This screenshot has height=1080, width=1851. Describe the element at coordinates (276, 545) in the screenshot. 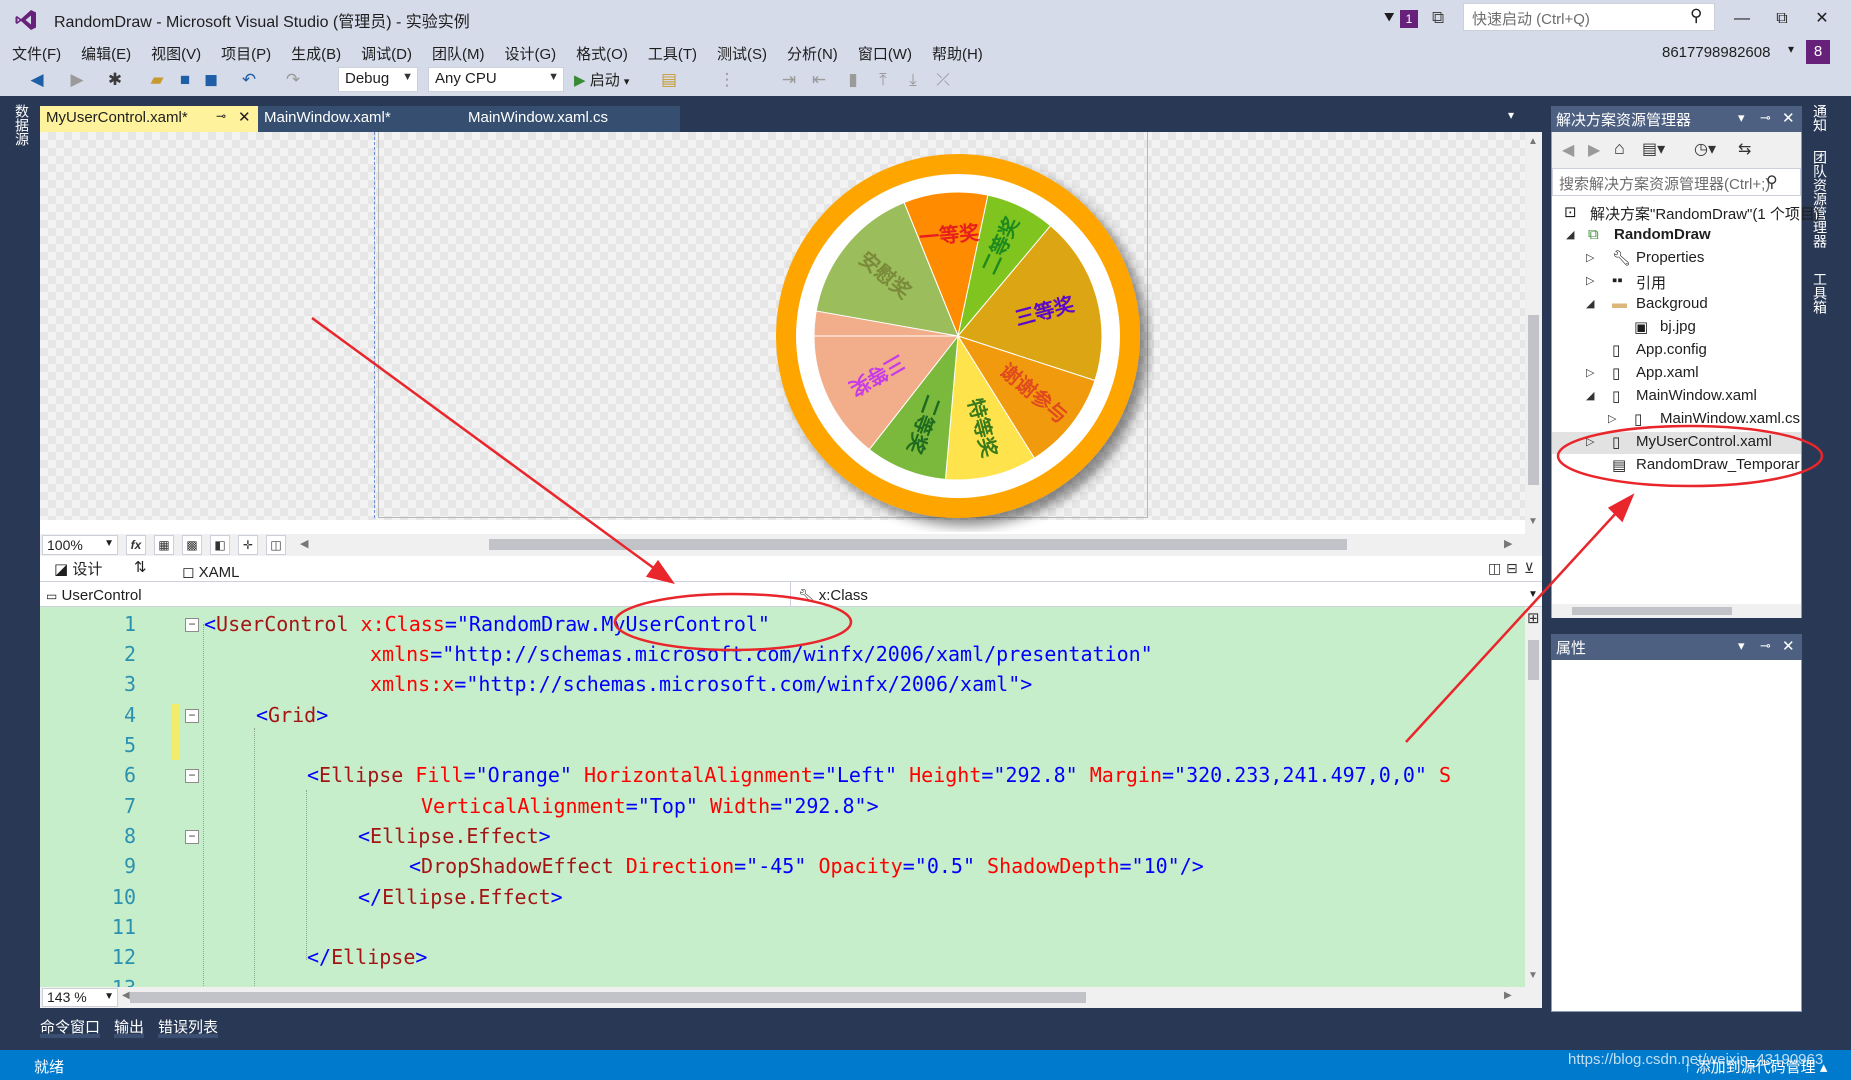

I see `project-code-icon: ◫` at that location.